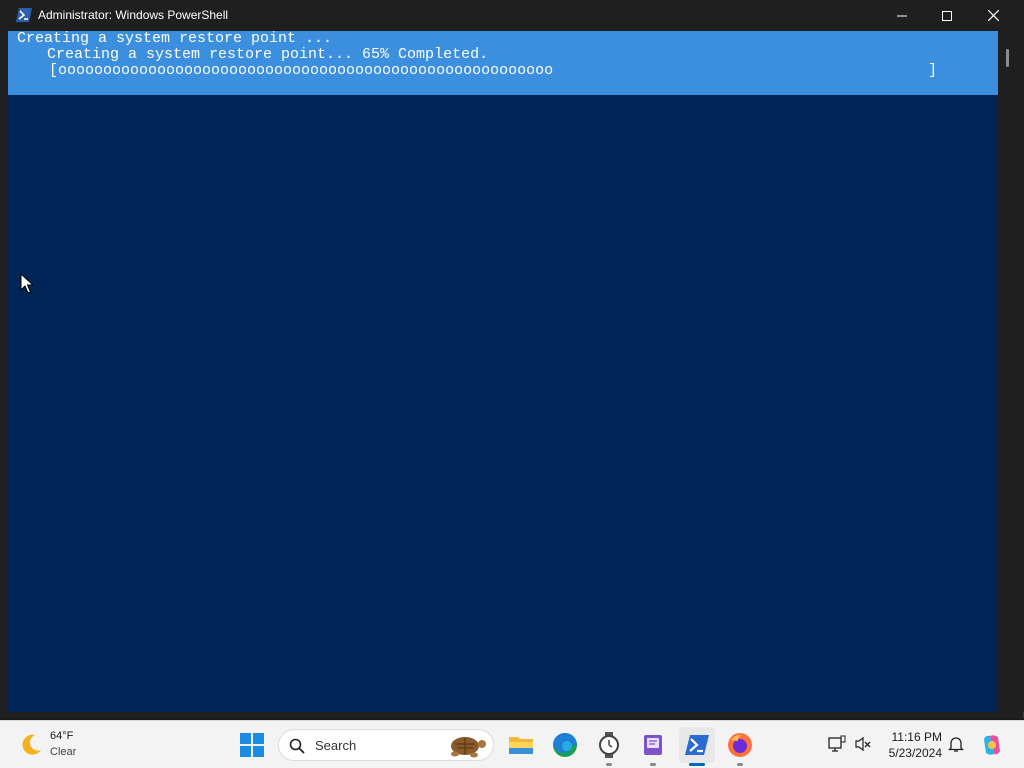 The image size is (1024, 768). Describe the element at coordinates (133, 15) in the screenshot. I see `window-title: Administrator: Windows PowerShell` at that location.